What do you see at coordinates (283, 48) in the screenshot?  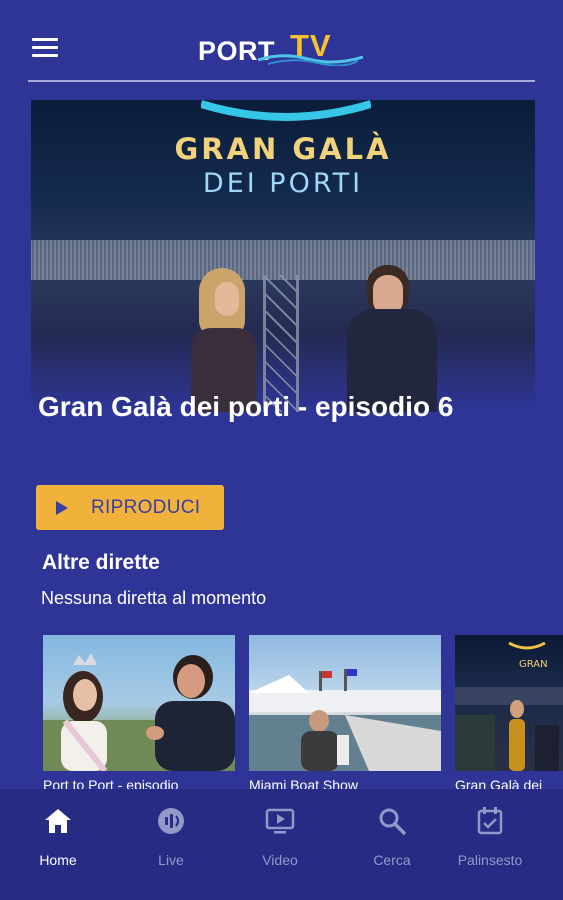 I see `porttv-logo: PORT TV` at bounding box center [283, 48].